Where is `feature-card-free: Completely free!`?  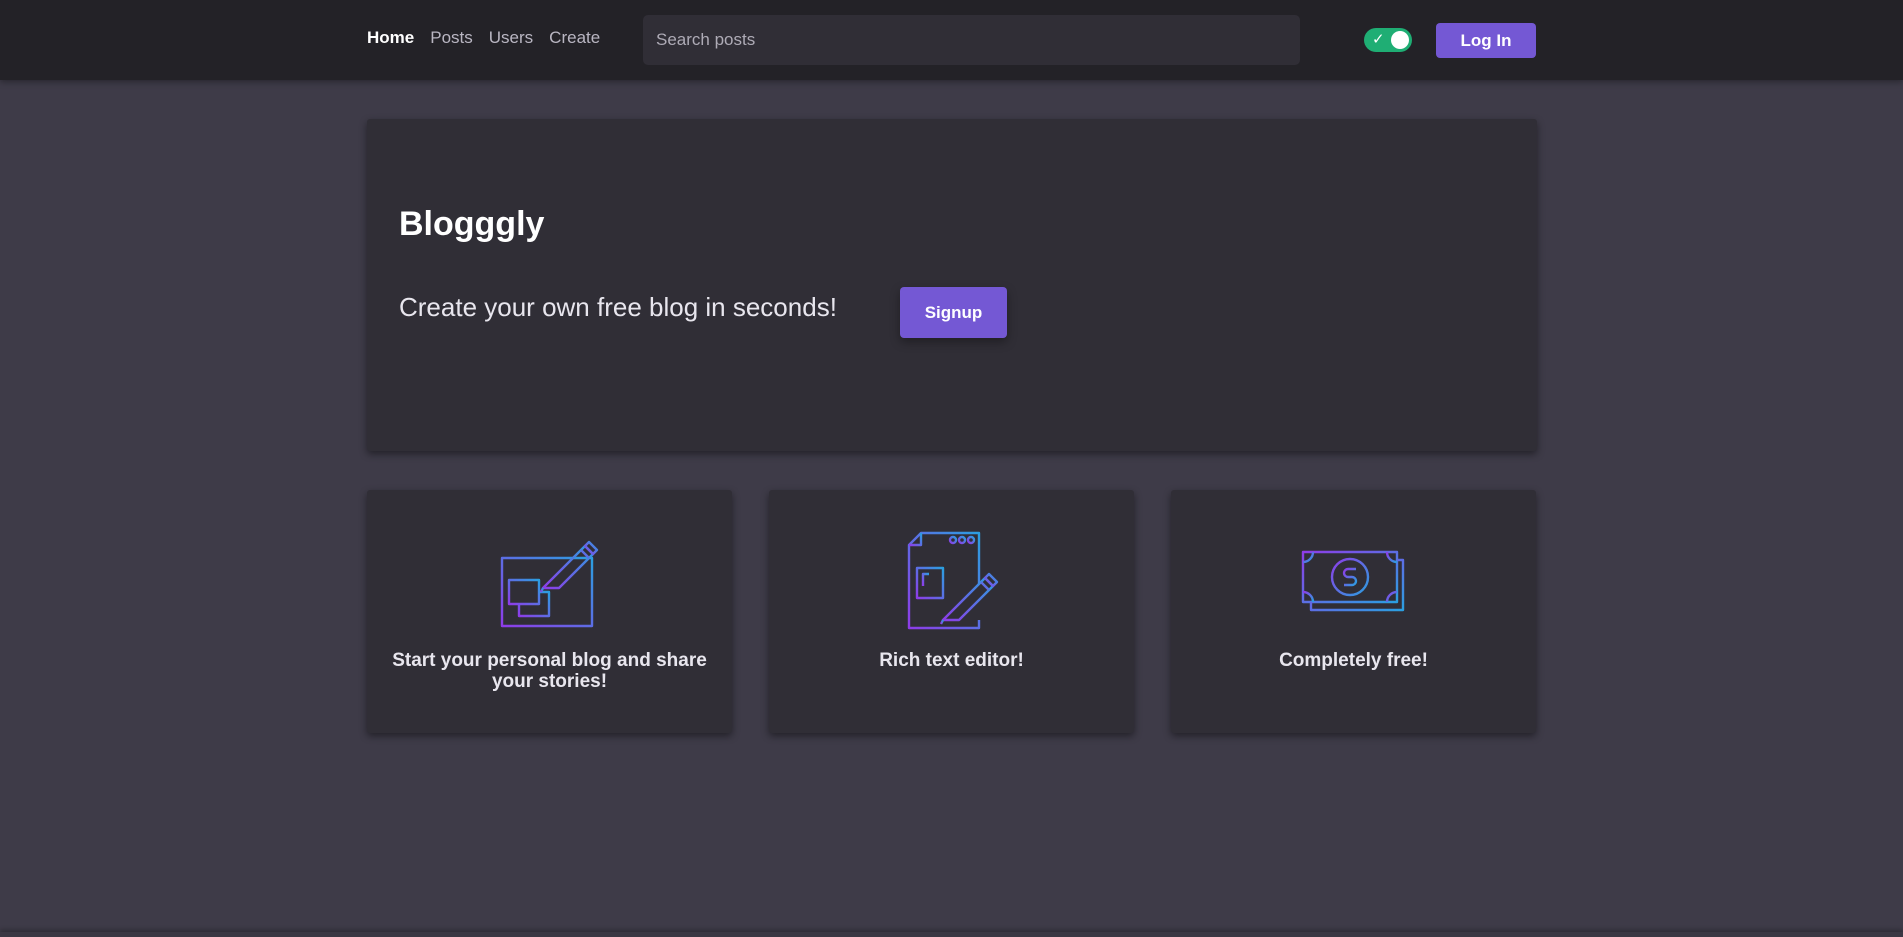
feature-card-free: Completely free! is located at coordinates (1353, 611).